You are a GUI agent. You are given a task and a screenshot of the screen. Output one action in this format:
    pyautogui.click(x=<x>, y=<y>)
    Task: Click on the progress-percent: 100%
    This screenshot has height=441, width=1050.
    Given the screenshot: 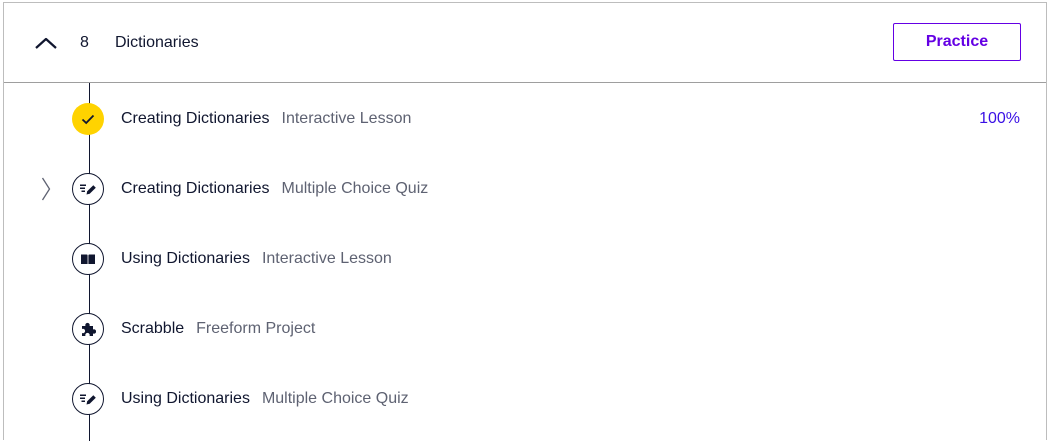 What is the action you would take?
    pyautogui.click(x=999, y=118)
    